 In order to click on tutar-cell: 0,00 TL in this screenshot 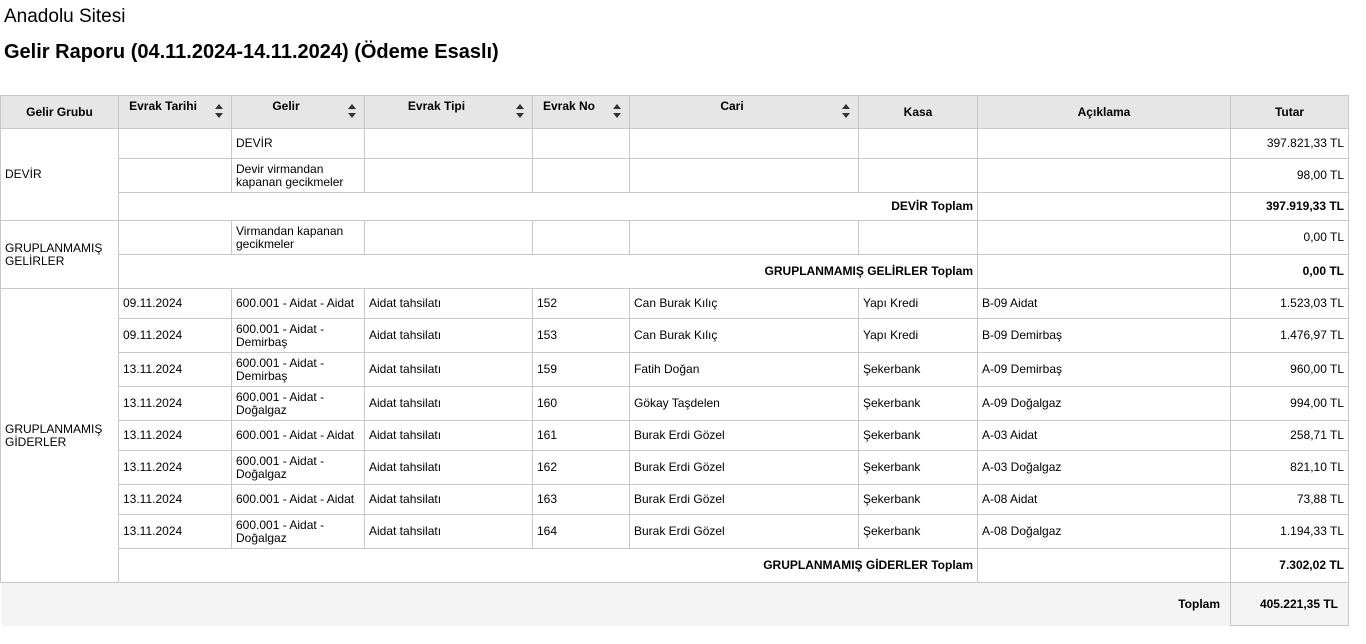, I will do `click(1289, 237)`.